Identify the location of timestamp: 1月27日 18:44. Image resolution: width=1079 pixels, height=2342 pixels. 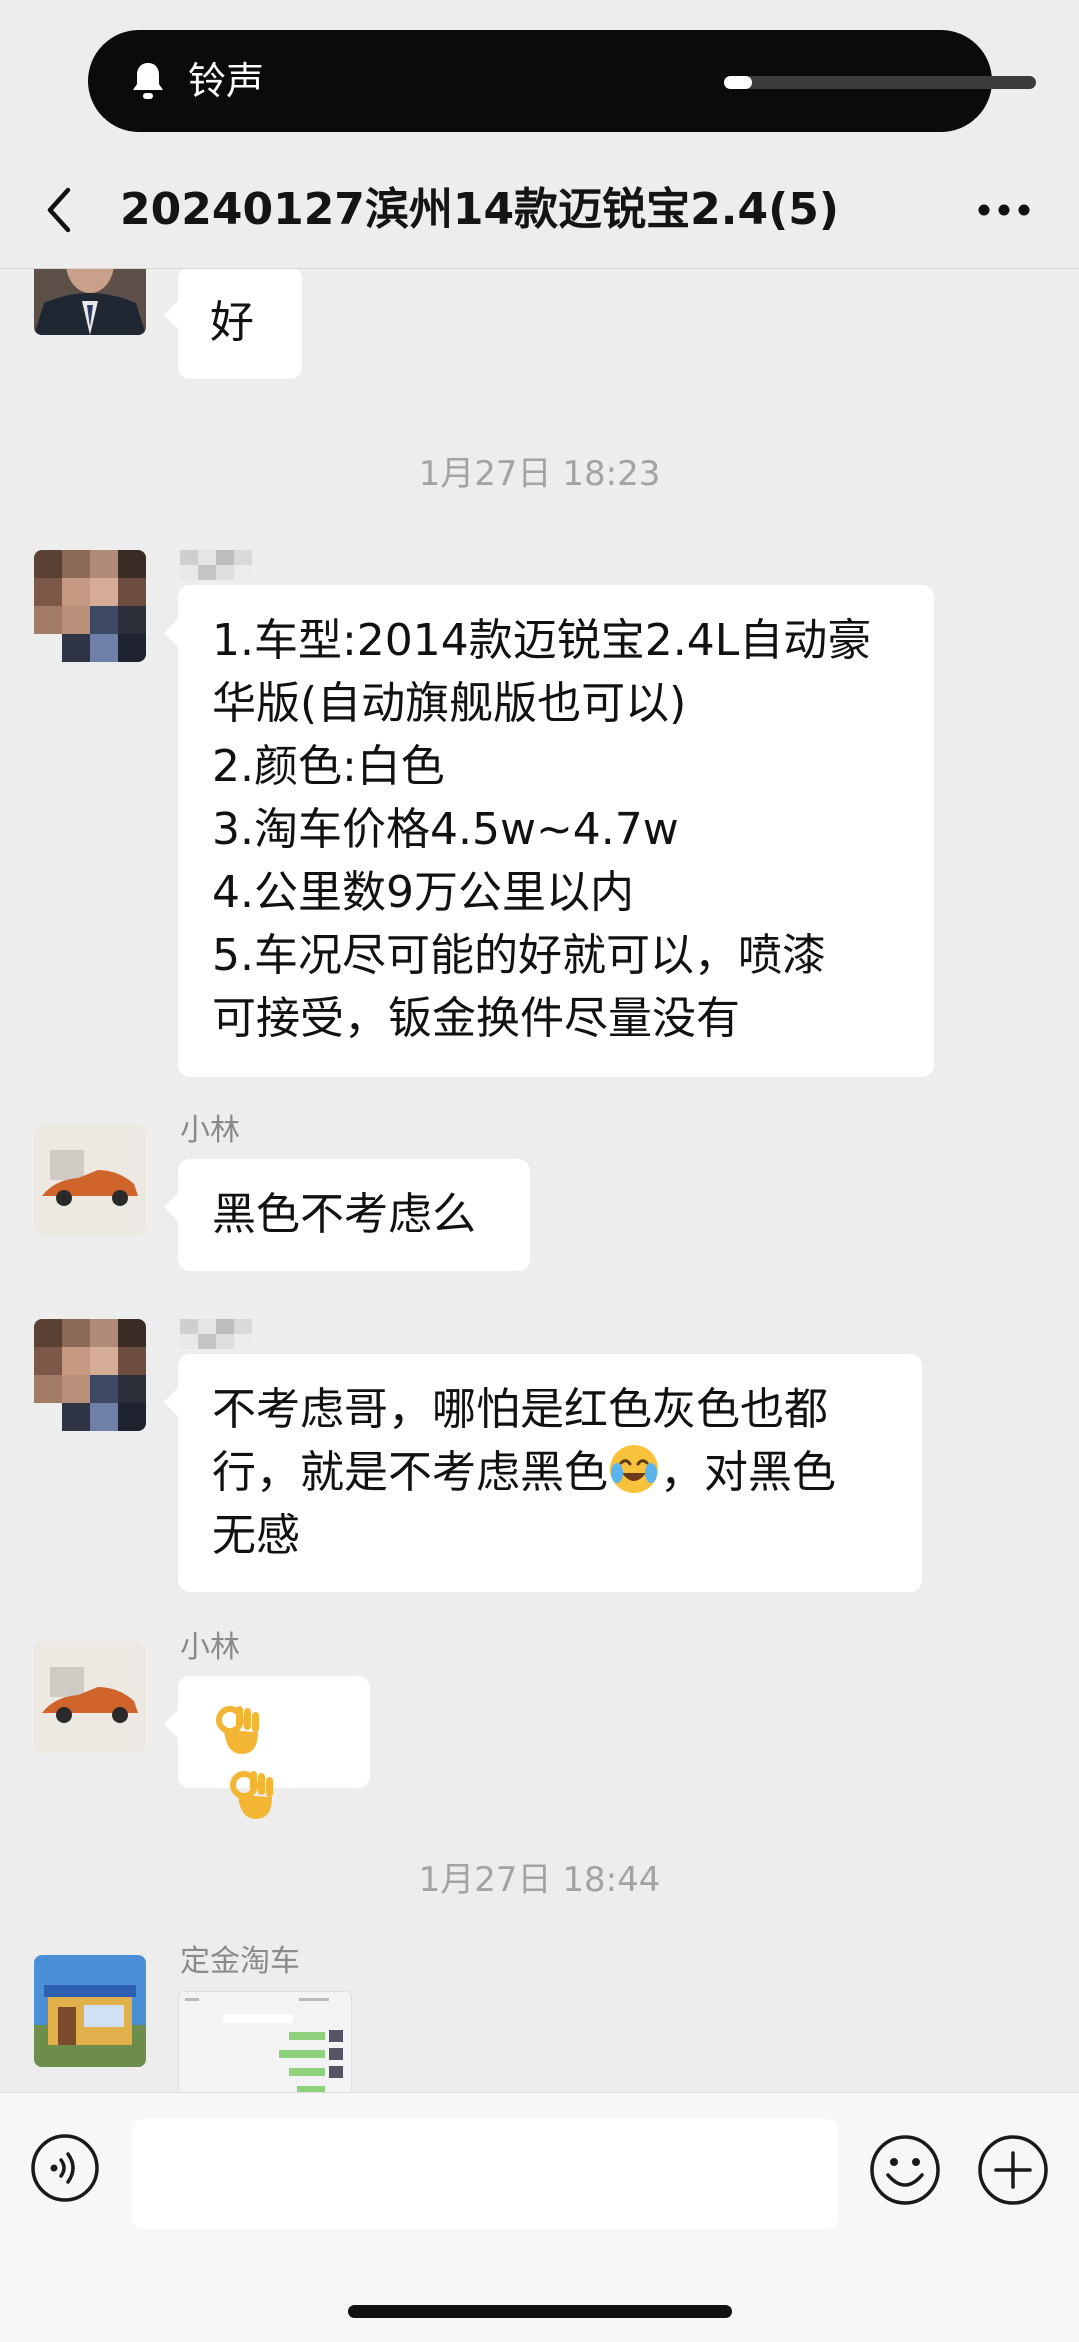
(539, 1880).